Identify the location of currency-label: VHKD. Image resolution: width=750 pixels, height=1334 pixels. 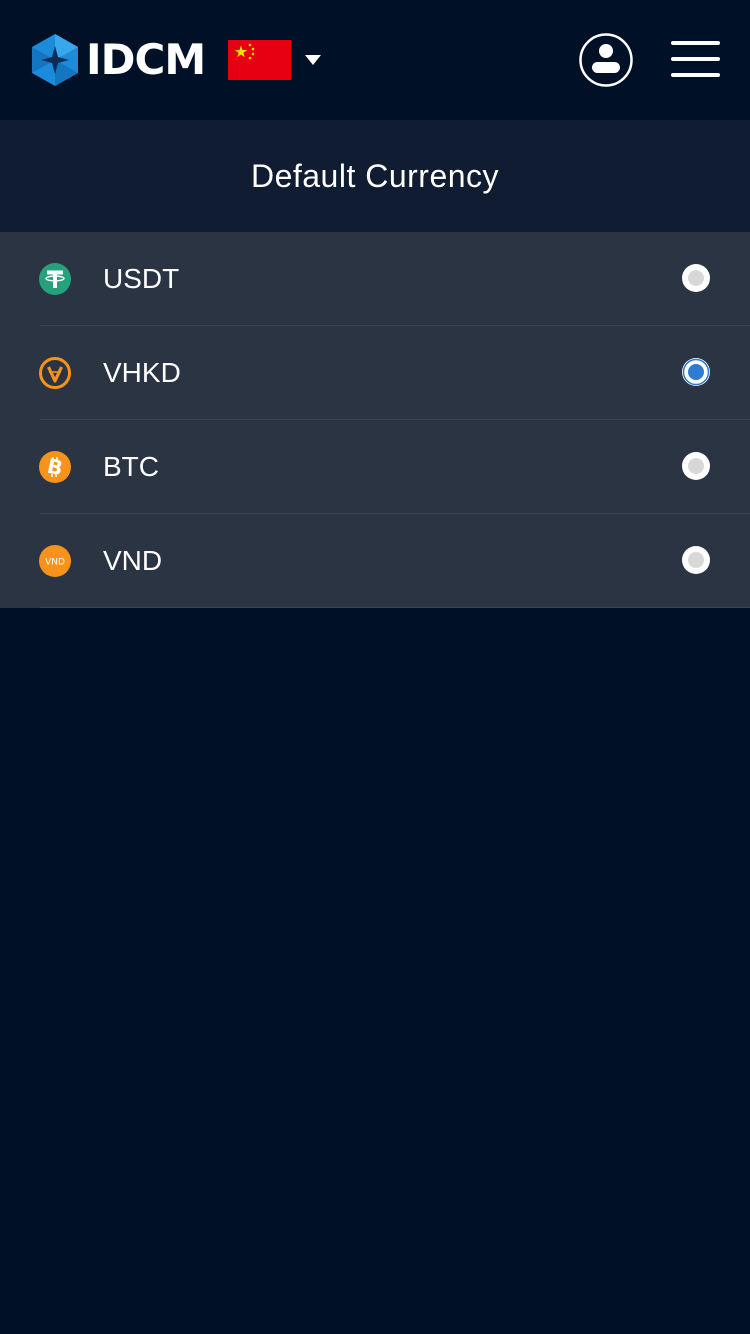
(142, 372).